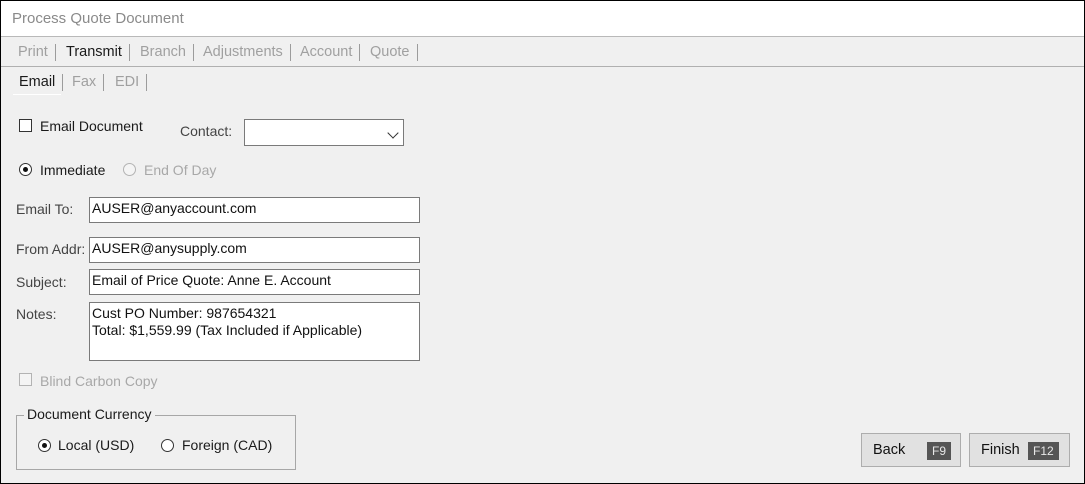 Image resolution: width=1085 pixels, height=484 pixels. What do you see at coordinates (37, 82) in the screenshot?
I see `tab-email-label: Email` at bounding box center [37, 82].